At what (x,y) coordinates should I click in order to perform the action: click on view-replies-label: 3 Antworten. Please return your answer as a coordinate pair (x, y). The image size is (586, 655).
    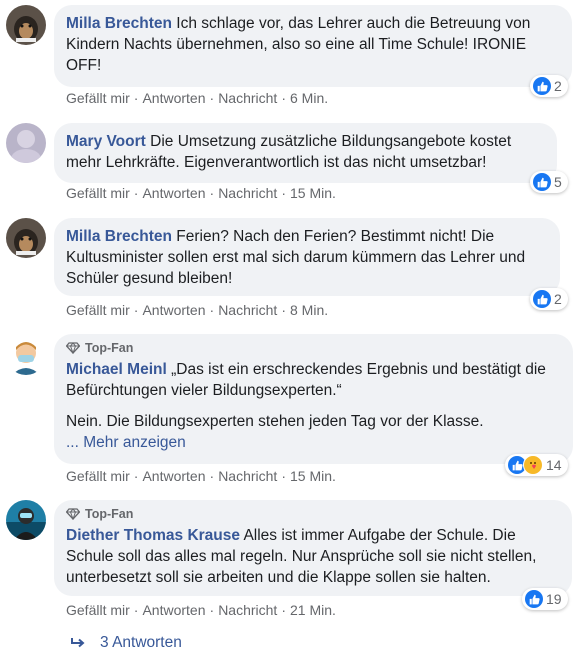
    Looking at the image, I should click on (141, 643).